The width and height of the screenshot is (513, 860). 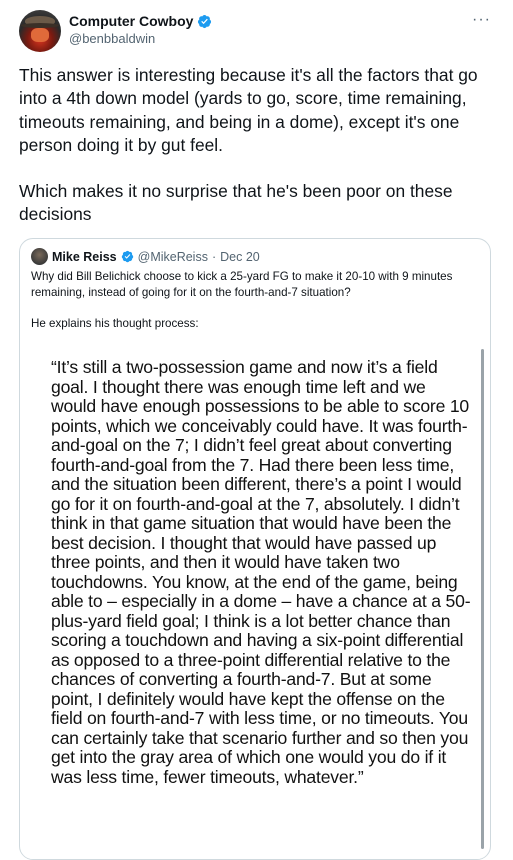 What do you see at coordinates (240, 257) in the screenshot?
I see `quoted-date: Dec 20` at bounding box center [240, 257].